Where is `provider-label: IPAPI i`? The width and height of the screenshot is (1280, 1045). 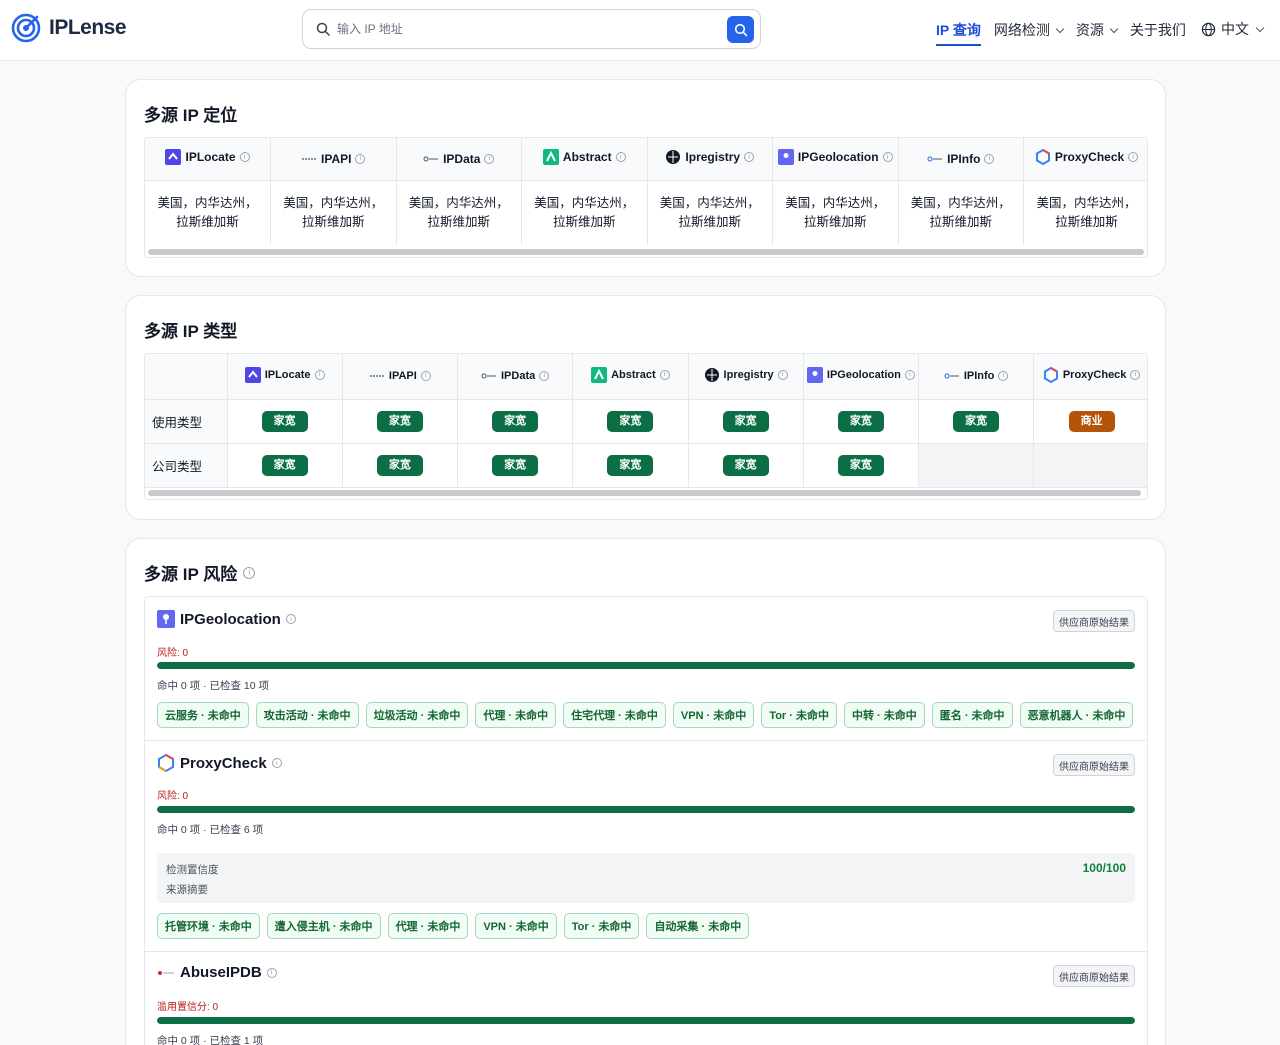
provider-label: IPAPI i is located at coordinates (333, 159).